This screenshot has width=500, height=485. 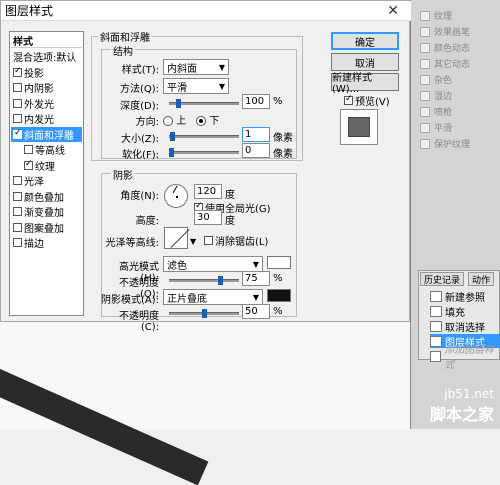 What do you see at coordinates (46, 227) in the screenshot?
I see `style-item: 图案叠加` at bounding box center [46, 227].